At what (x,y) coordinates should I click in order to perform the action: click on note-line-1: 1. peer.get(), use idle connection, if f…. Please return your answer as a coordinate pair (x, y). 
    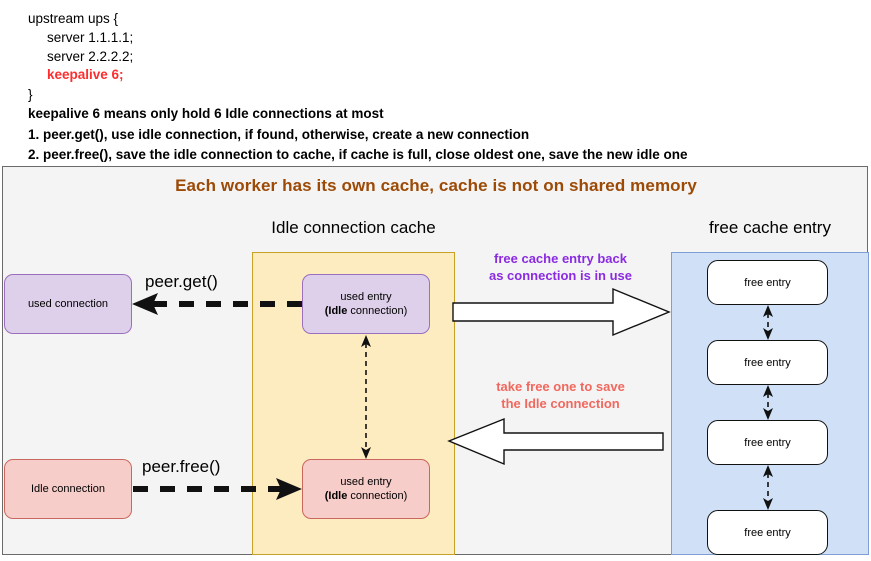
    Looking at the image, I should click on (279, 134).